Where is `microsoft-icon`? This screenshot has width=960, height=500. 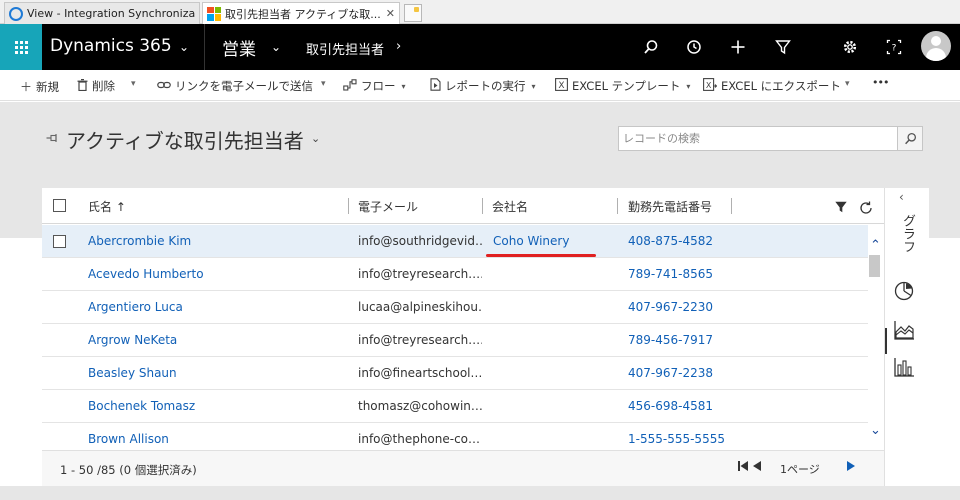
microsoft-icon is located at coordinates (214, 13).